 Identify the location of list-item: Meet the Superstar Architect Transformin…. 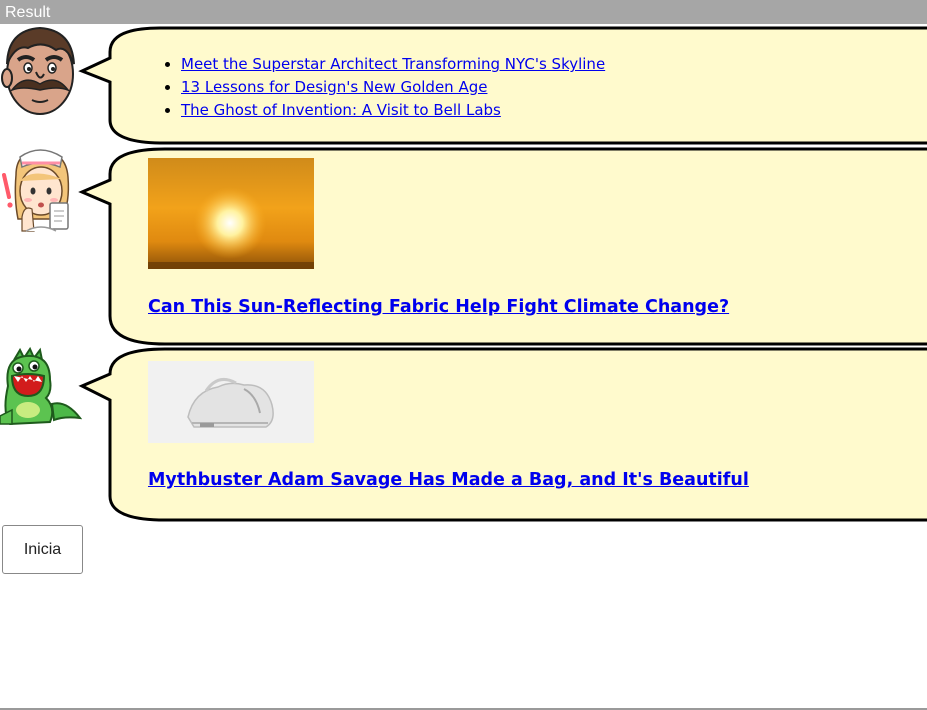
(393, 64).